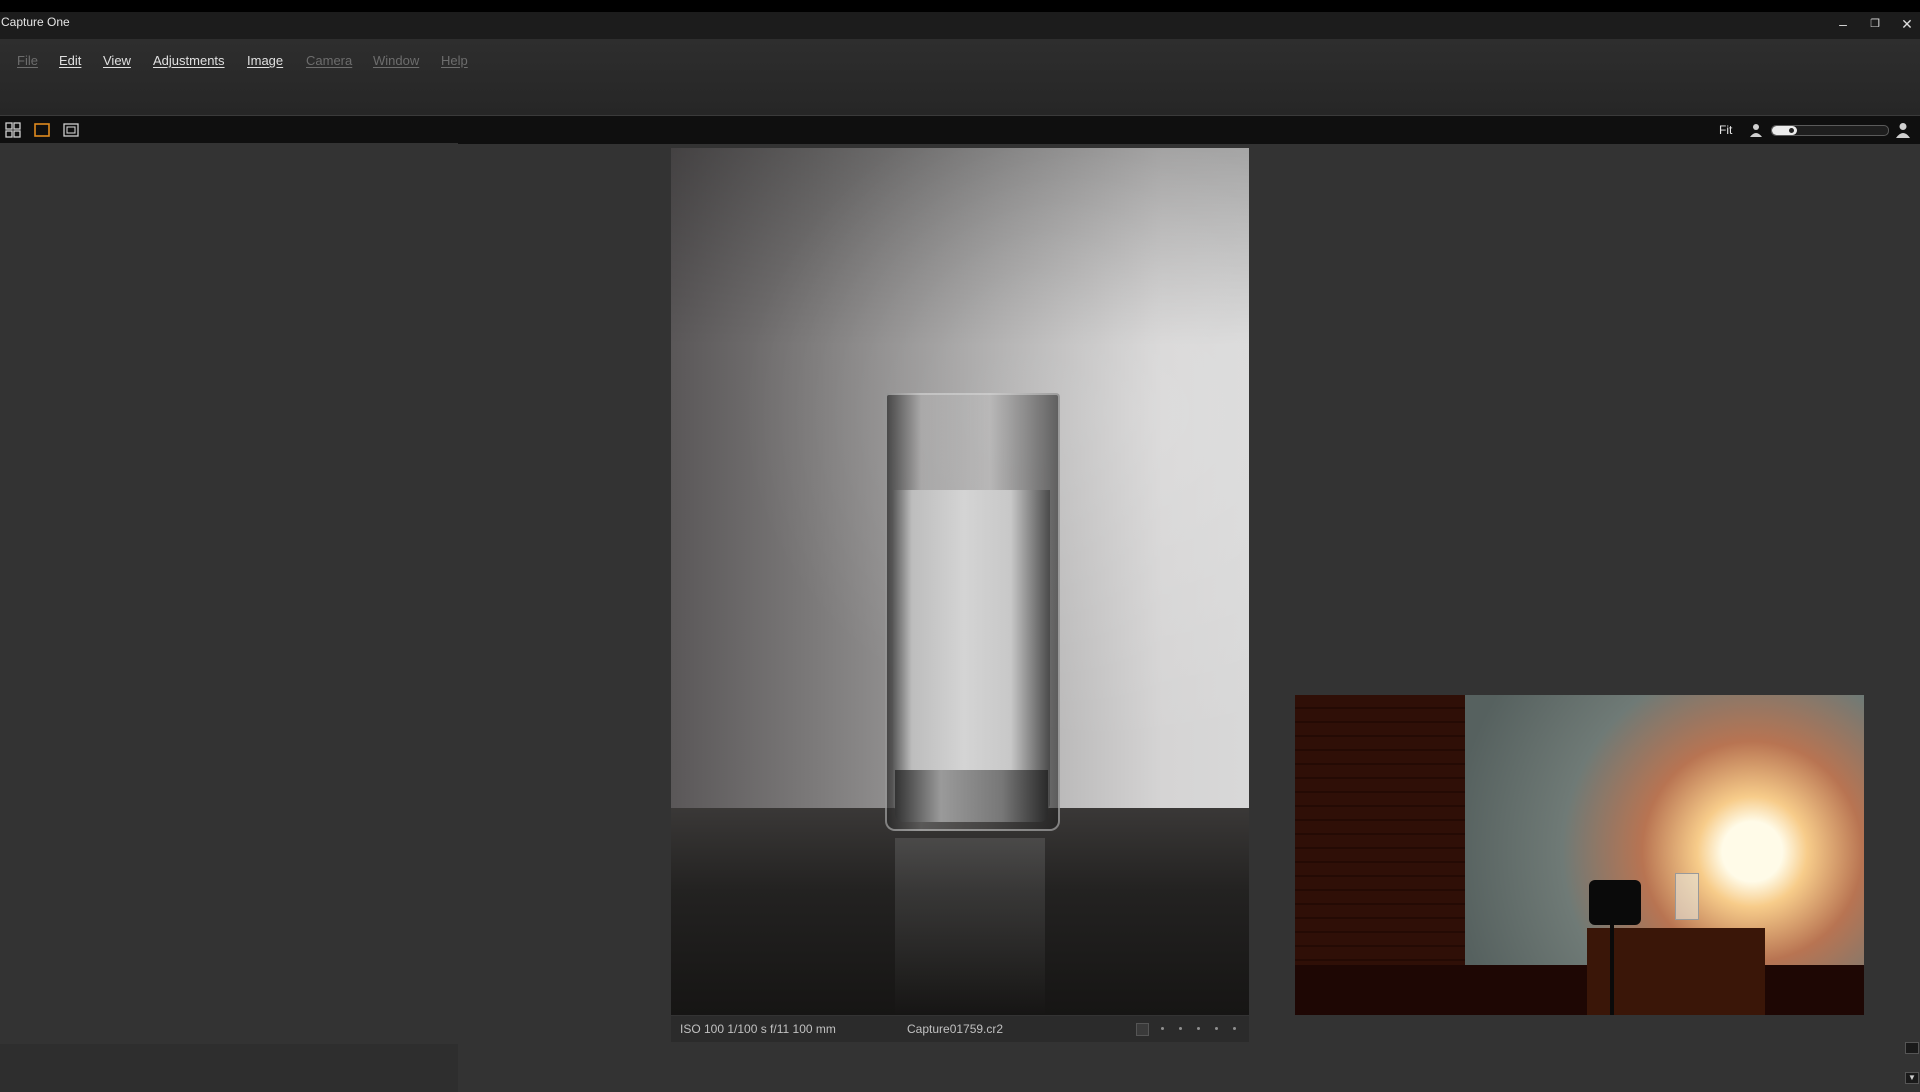  What do you see at coordinates (1142, 1029) in the screenshot?
I see `color-tag-box` at bounding box center [1142, 1029].